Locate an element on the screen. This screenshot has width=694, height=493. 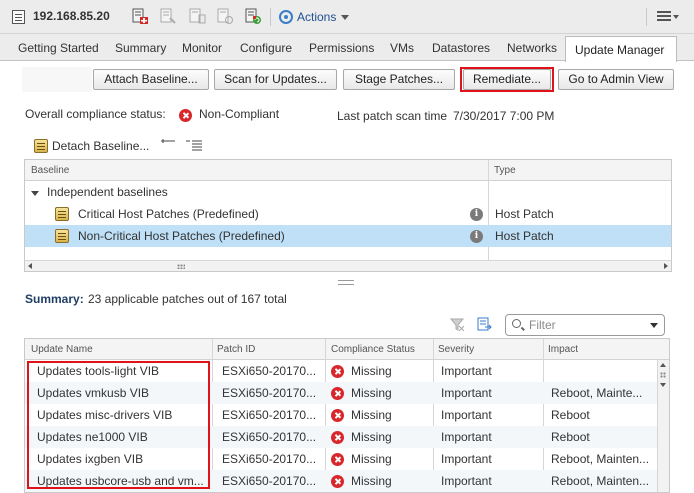
actions-menu-label: Actions is located at coordinates (316, 17).